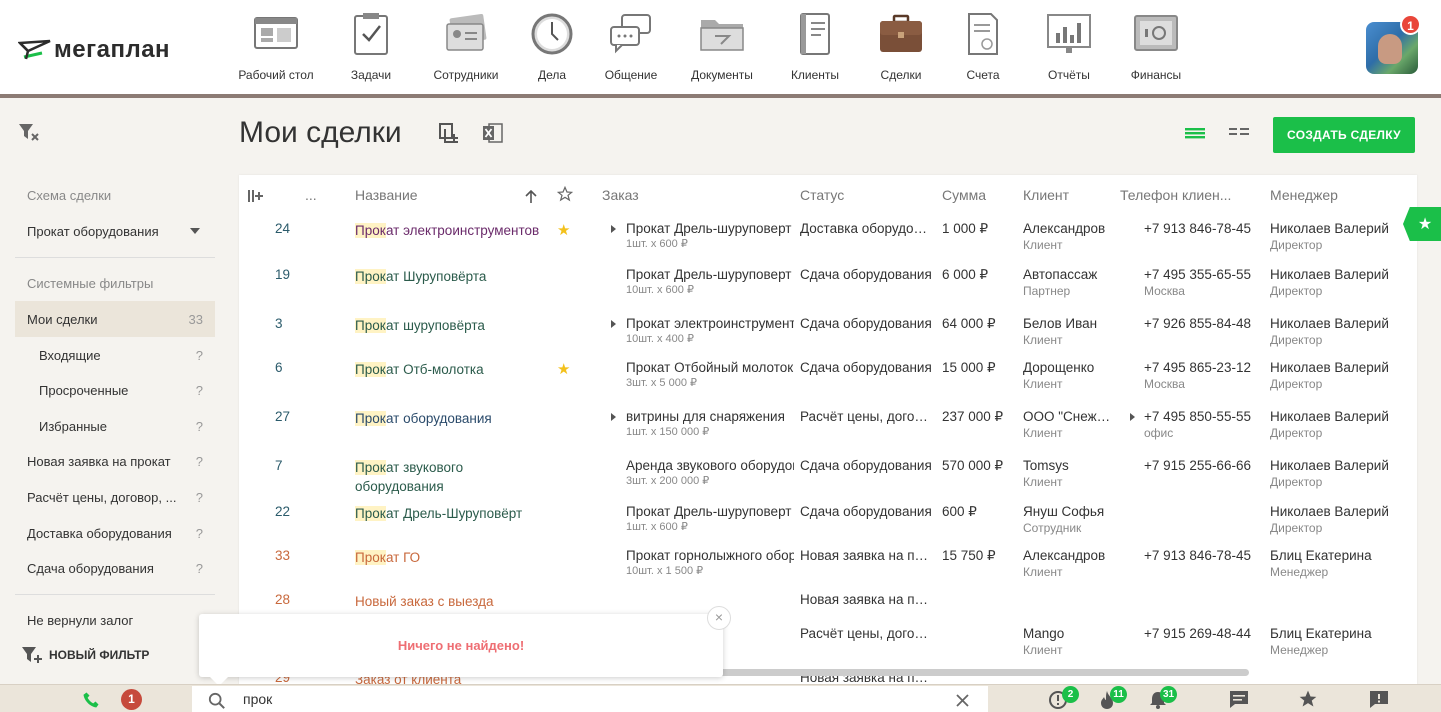 This screenshot has height=712, width=1441. Describe the element at coordinates (282, 599) in the screenshot. I see `deal-id: 28` at that location.